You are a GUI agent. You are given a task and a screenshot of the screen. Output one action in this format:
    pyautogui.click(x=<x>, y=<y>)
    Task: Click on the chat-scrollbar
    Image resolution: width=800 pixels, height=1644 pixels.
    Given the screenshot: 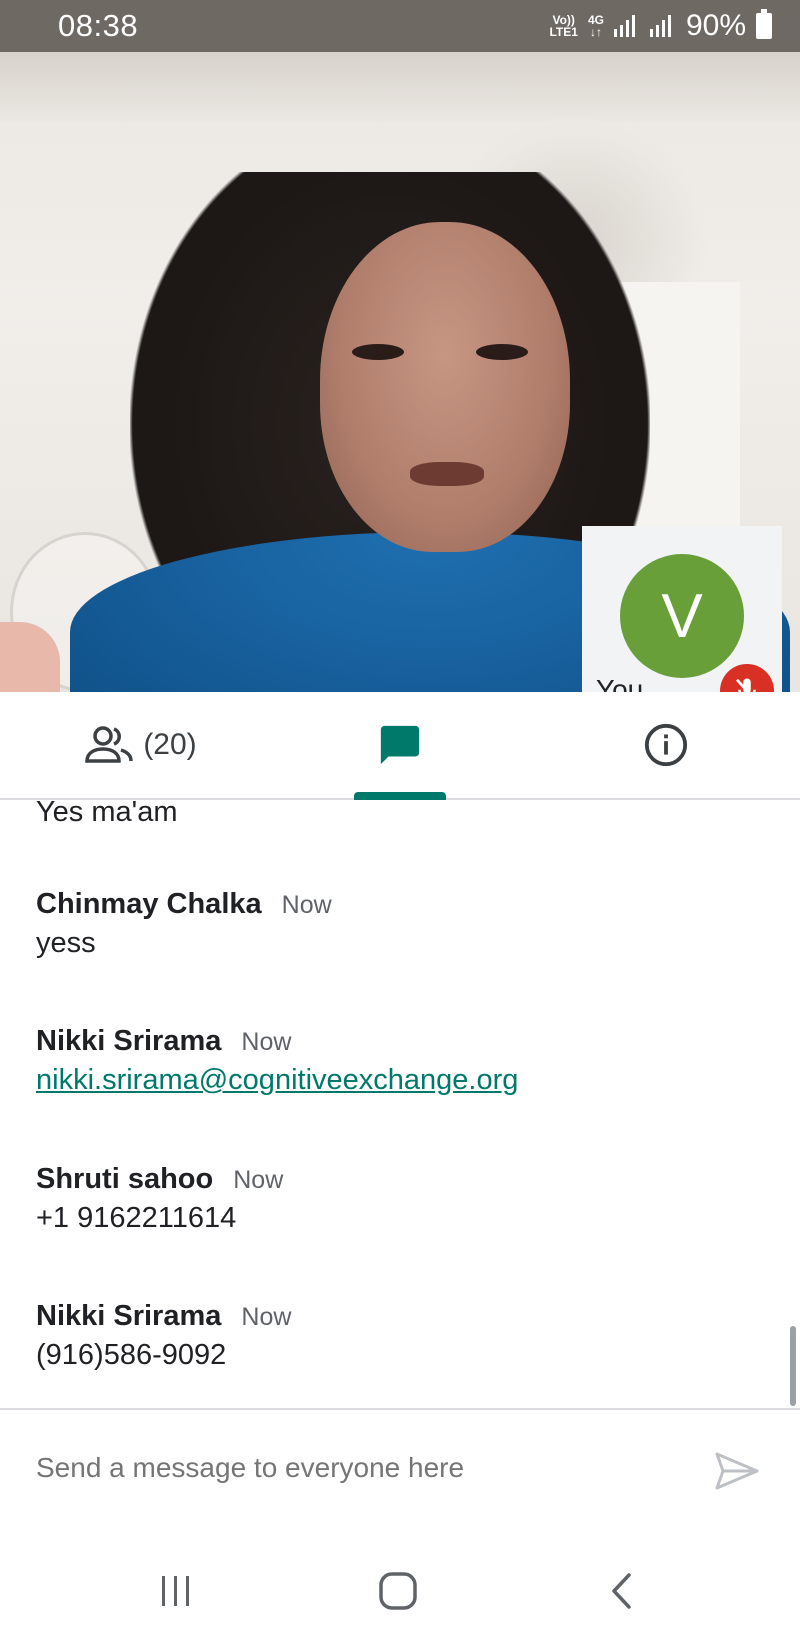 What is the action you would take?
    pyautogui.click(x=793, y=1366)
    